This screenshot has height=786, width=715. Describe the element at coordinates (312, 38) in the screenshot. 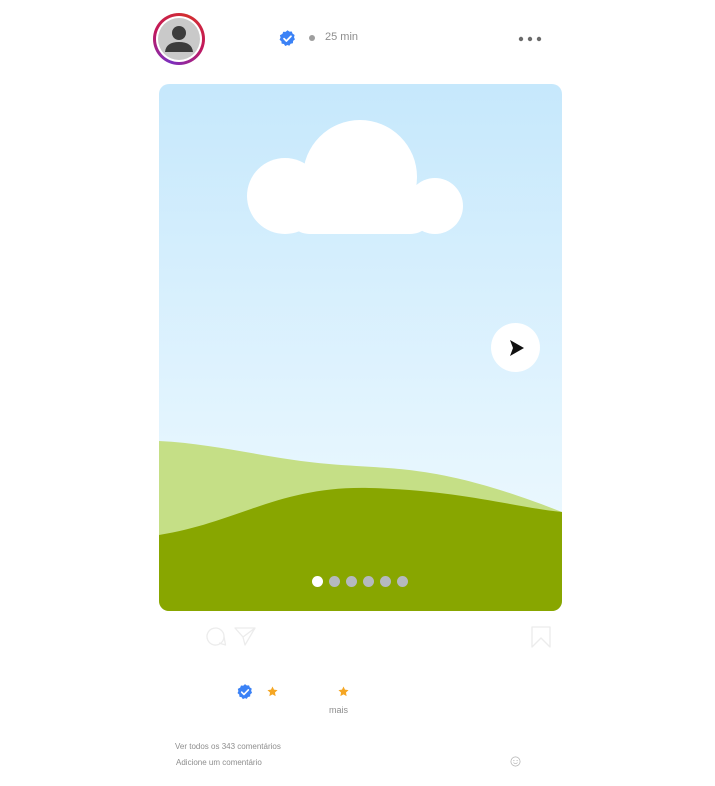

I see `separator-dot` at that location.